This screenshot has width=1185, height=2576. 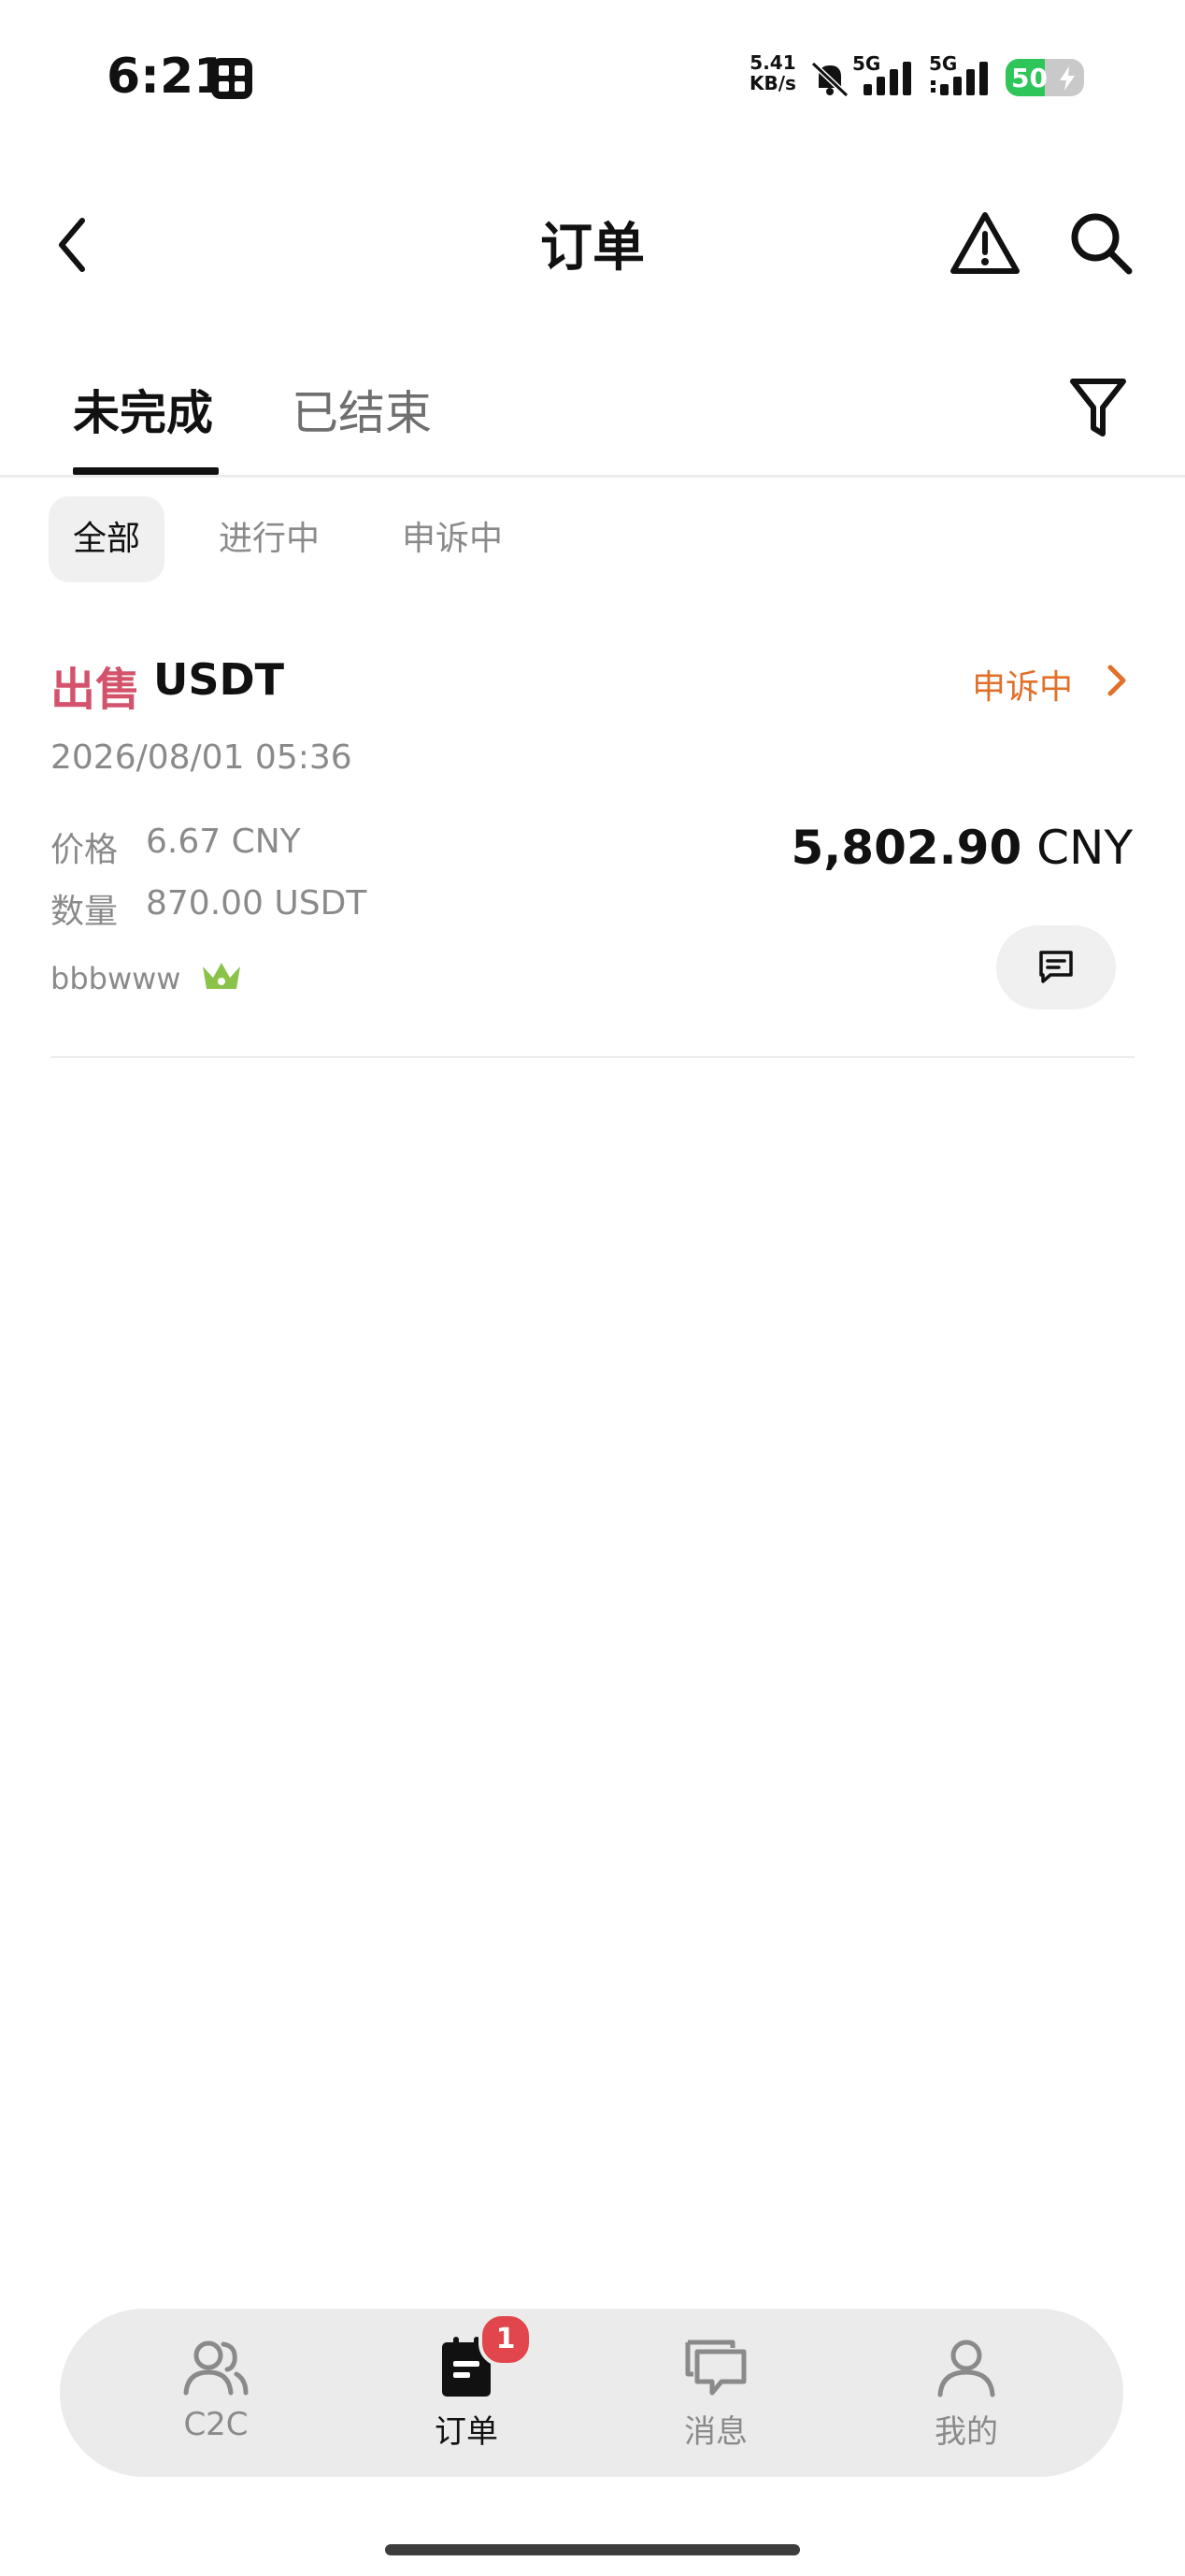 I want to click on nav-label-messages: 消息, so click(x=716, y=2432).